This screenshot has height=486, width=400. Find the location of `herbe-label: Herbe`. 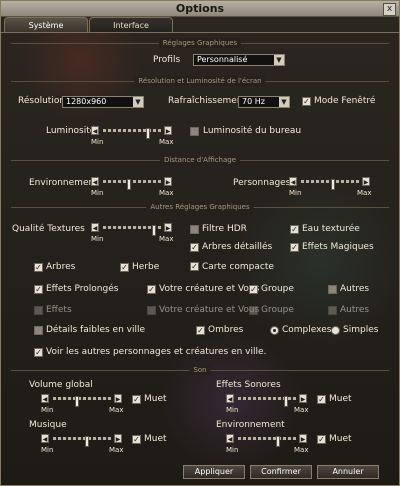

herbe-label: Herbe is located at coordinates (146, 267).